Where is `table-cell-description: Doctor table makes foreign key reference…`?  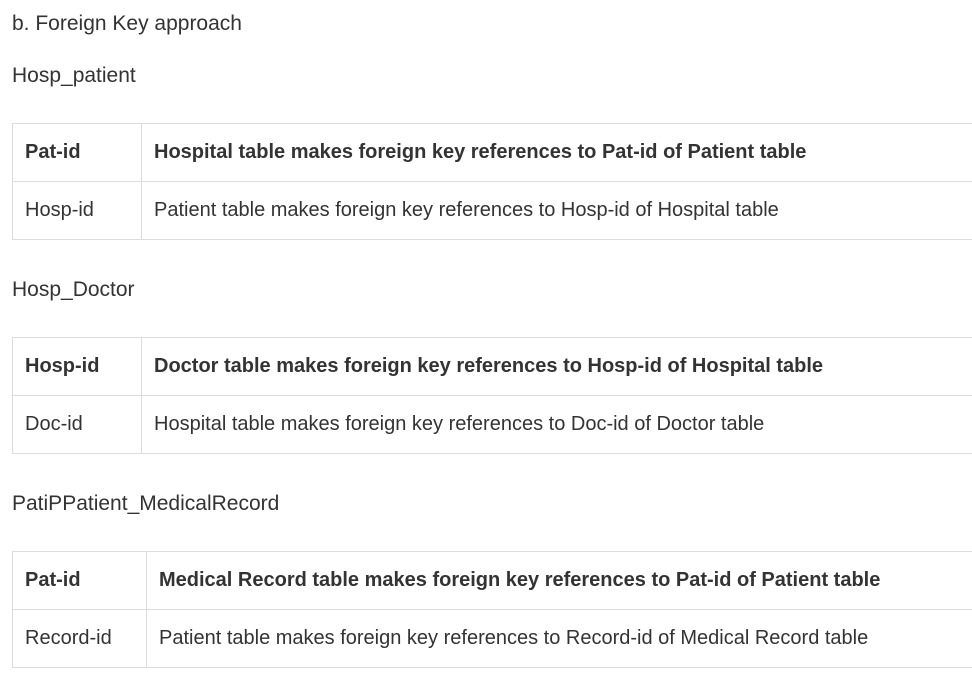
table-cell-description: Doctor table makes foreign key reference… is located at coordinates (556, 366).